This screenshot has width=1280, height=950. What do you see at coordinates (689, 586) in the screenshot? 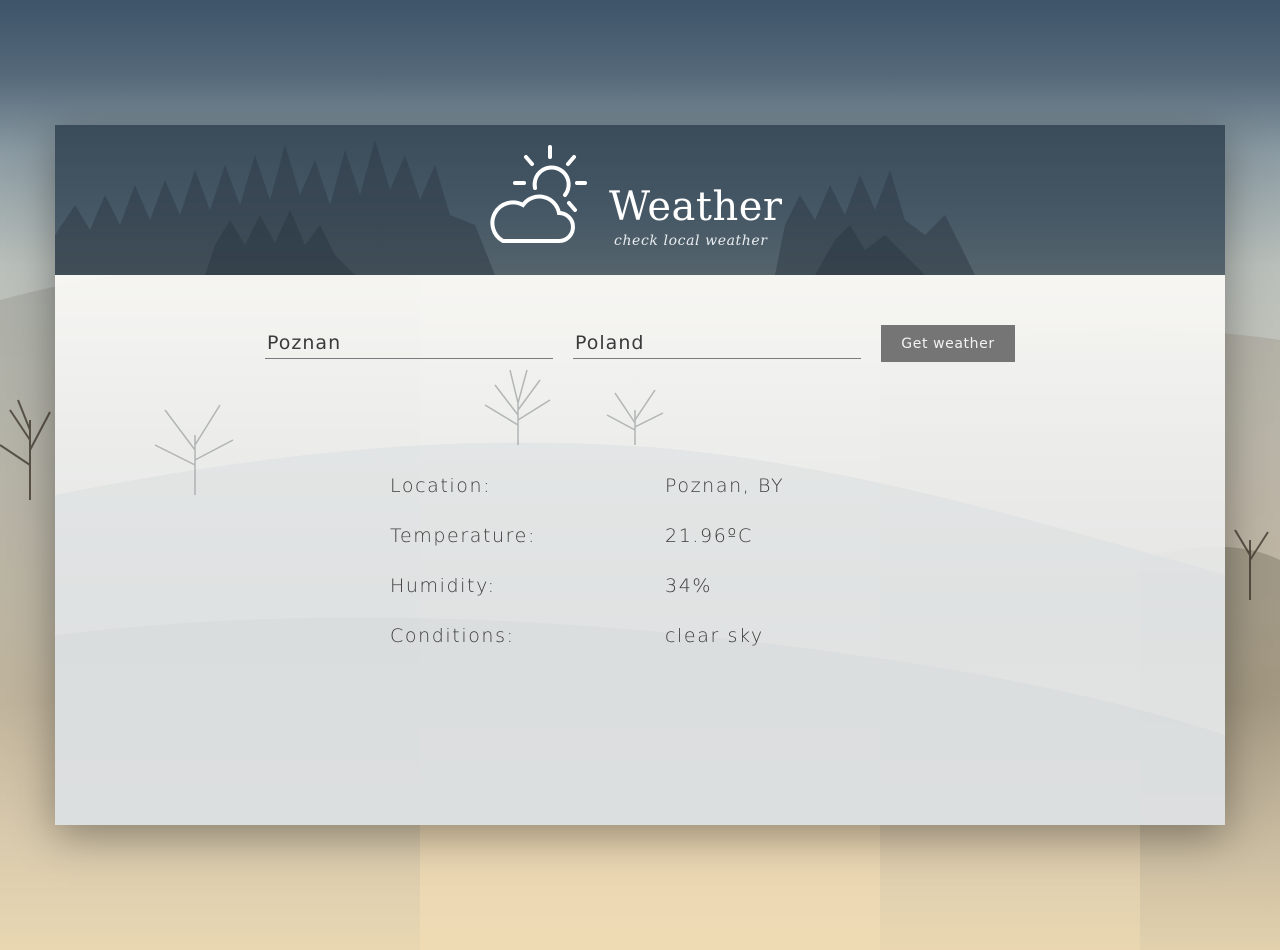
I see `humidity-value: 34%` at bounding box center [689, 586].